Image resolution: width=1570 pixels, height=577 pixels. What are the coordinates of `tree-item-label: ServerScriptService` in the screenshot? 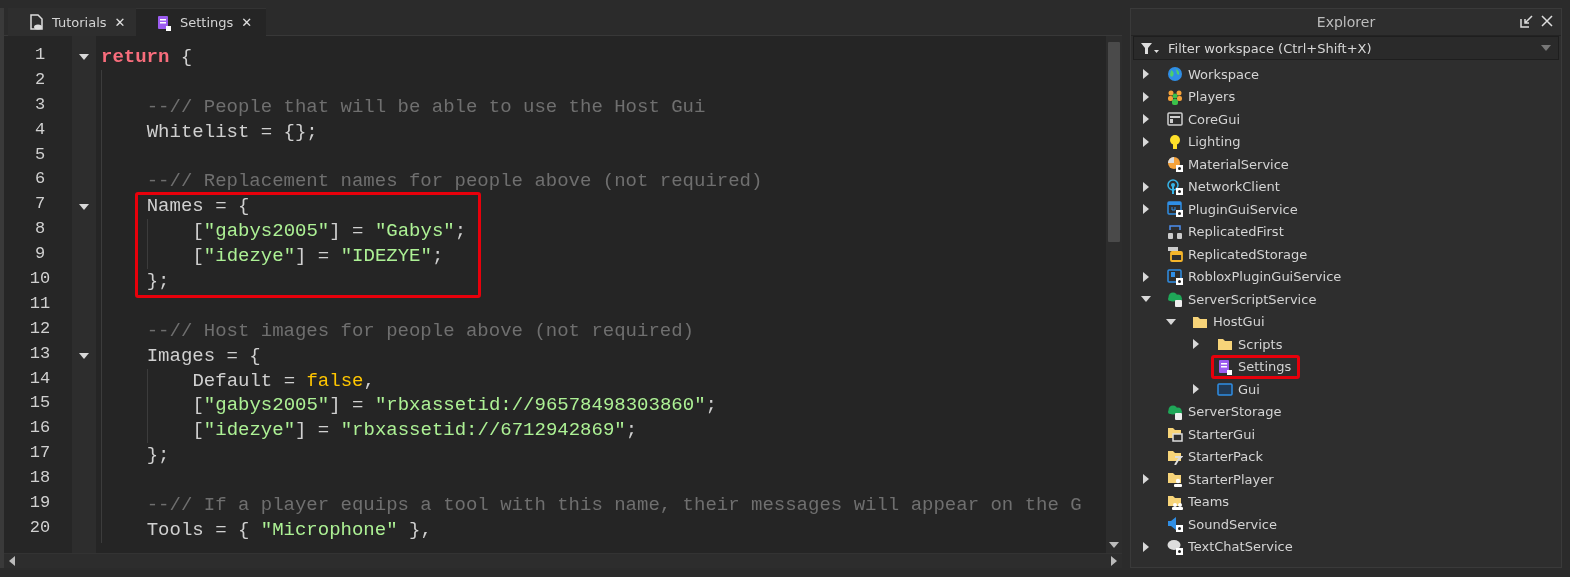 It's located at (1252, 299).